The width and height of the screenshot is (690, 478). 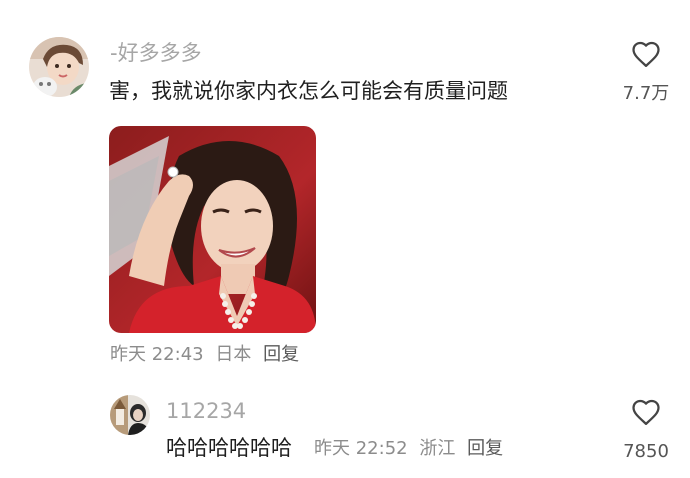 What do you see at coordinates (157, 354) in the screenshot?
I see `comment-time: 昨天 22:43` at bounding box center [157, 354].